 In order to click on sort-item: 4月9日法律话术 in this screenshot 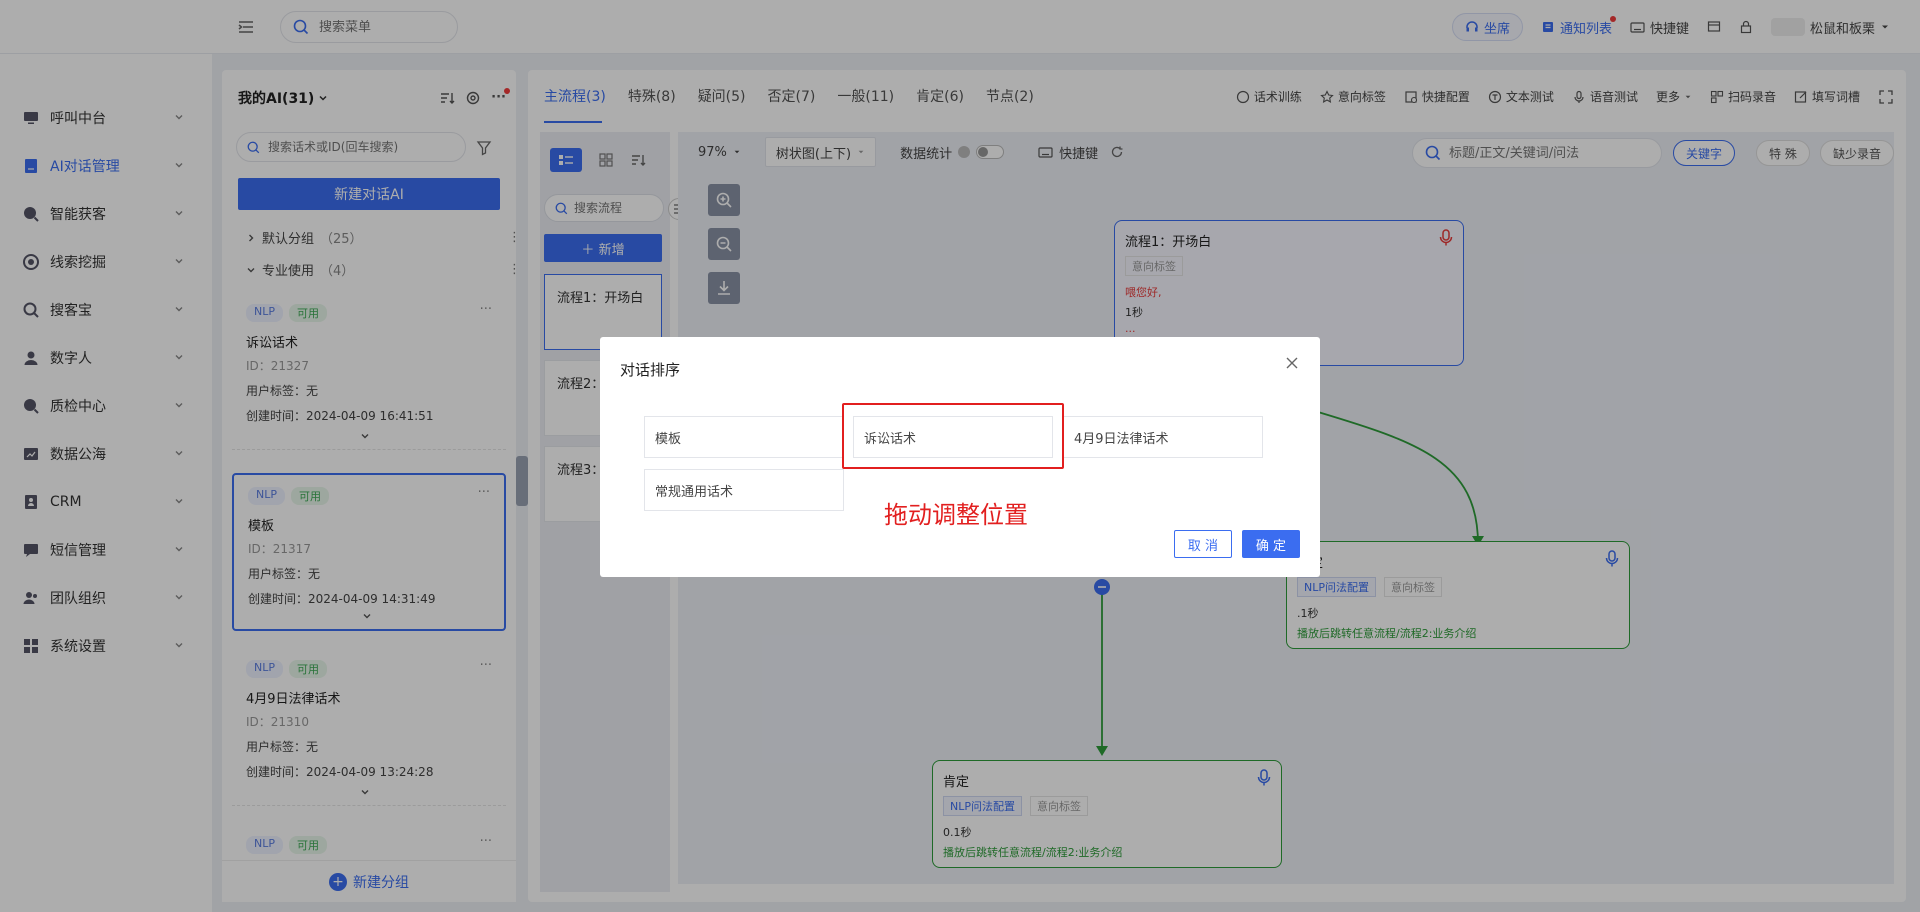, I will do `click(1163, 437)`.